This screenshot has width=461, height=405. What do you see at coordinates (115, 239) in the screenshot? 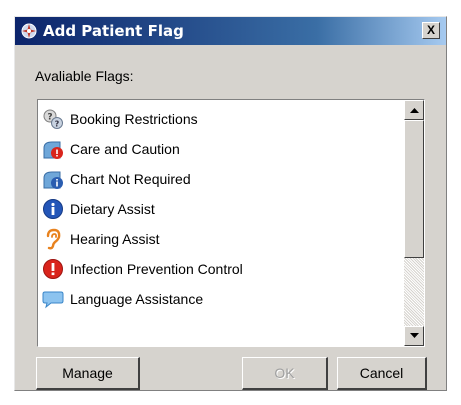
I see `flag-label: Hearing Assist` at bounding box center [115, 239].